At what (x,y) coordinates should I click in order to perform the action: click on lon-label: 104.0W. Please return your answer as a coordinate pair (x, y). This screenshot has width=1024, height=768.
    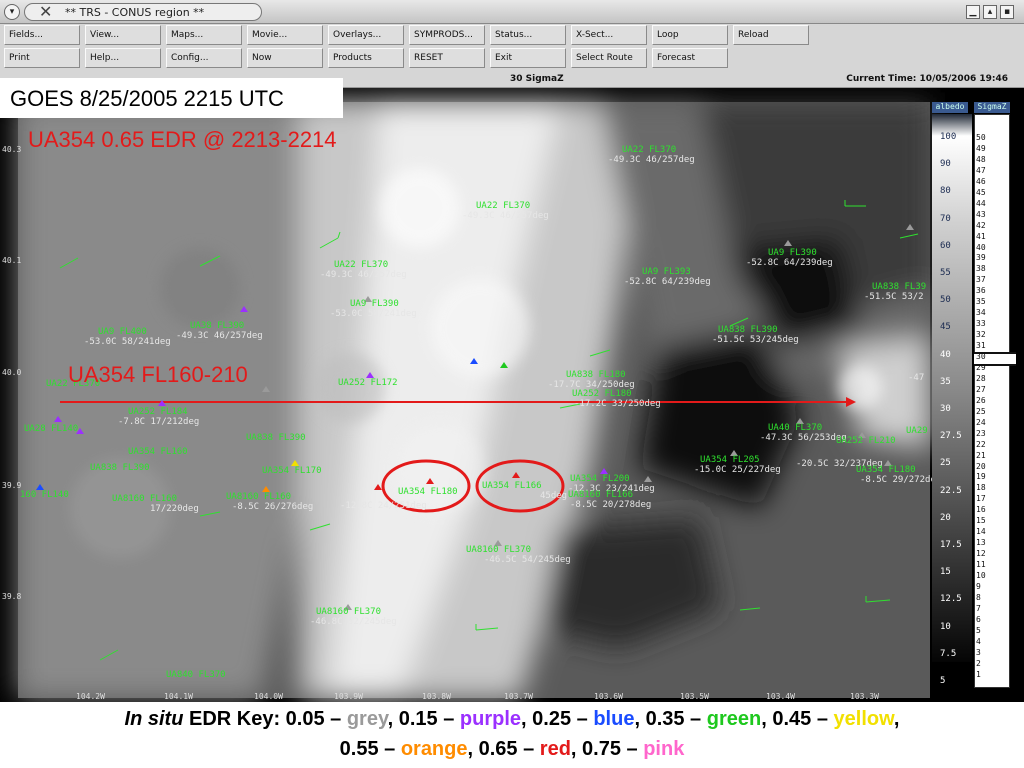
    Looking at the image, I should click on (268, 696).